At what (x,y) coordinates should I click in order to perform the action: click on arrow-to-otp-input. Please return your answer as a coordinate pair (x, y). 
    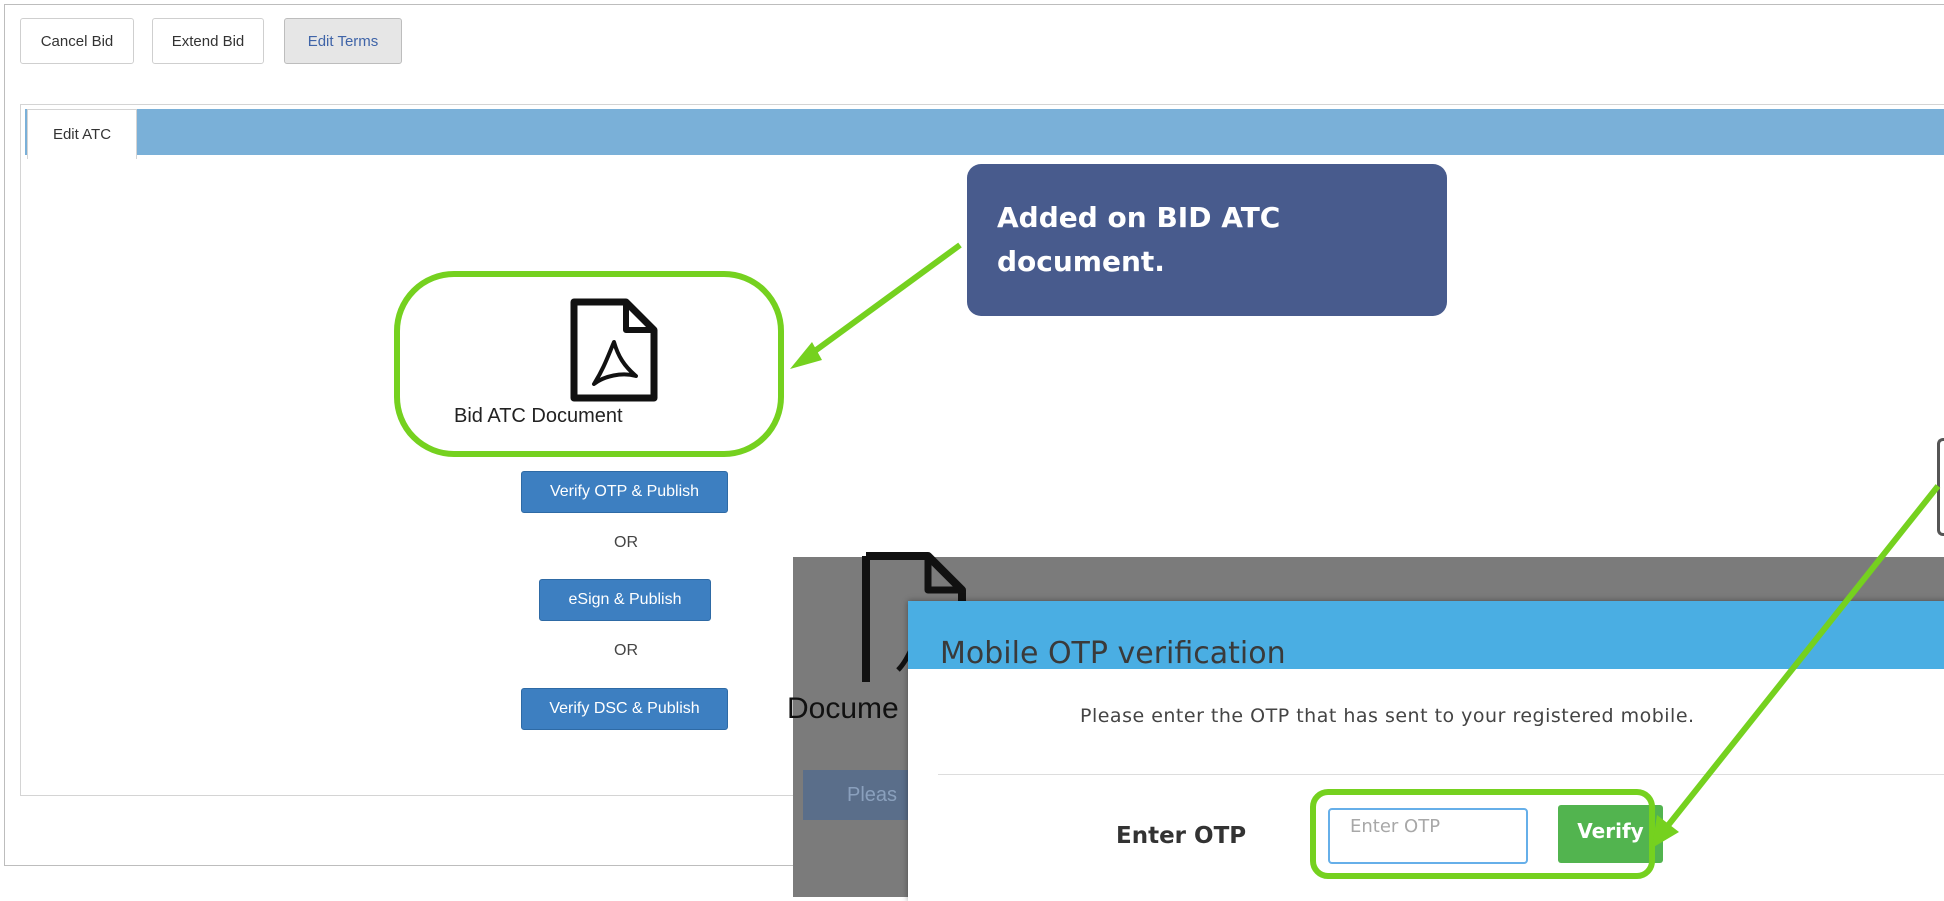
    Looking at the image, I should click on (1796, 666).